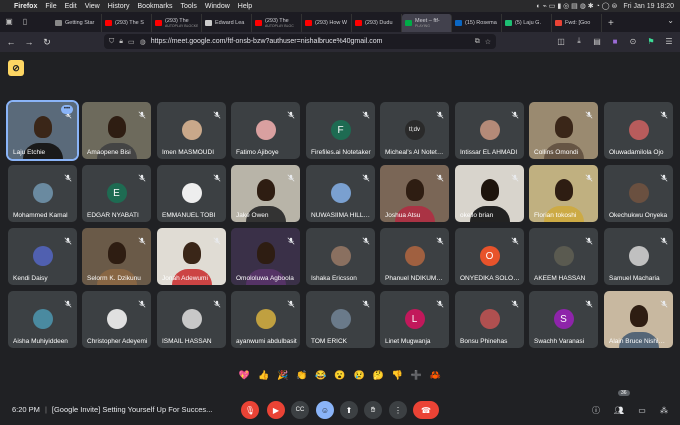 Image resolution: width=680 pixels, height=425 pixels. What do you see at coordinates (71, 6) in the screenshot?
I see `menu-edit: Edit` at bounding box center [71, 6].